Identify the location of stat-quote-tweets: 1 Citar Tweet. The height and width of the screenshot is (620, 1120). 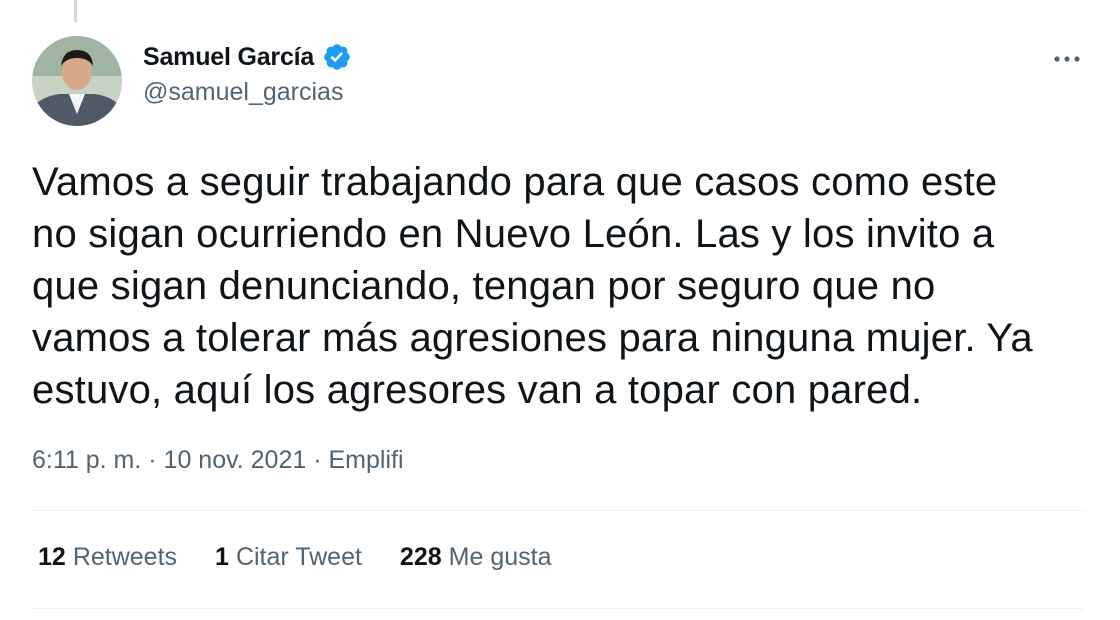
(288, 557).